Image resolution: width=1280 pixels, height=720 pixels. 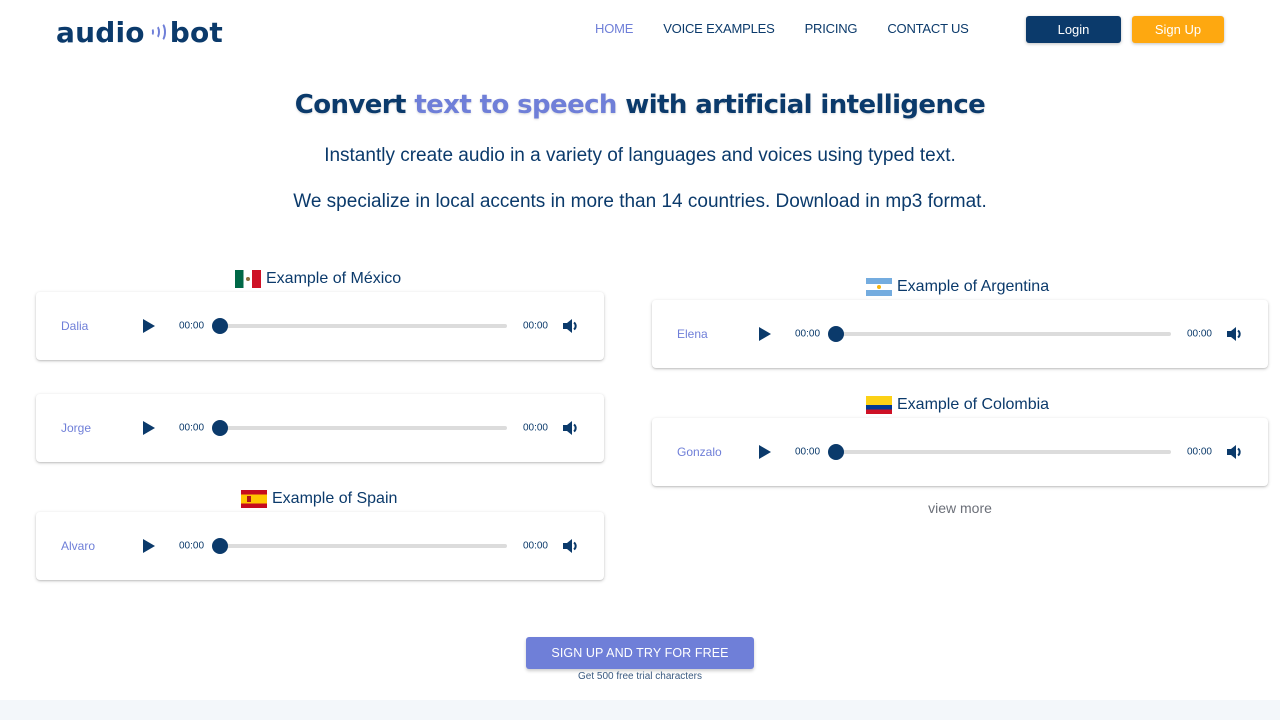 What do you see at coordinates (719, 28) in the screenshot?
I see `nav-voice-examples: VOICE EXAMPLES` at bounding box center [719, 28].